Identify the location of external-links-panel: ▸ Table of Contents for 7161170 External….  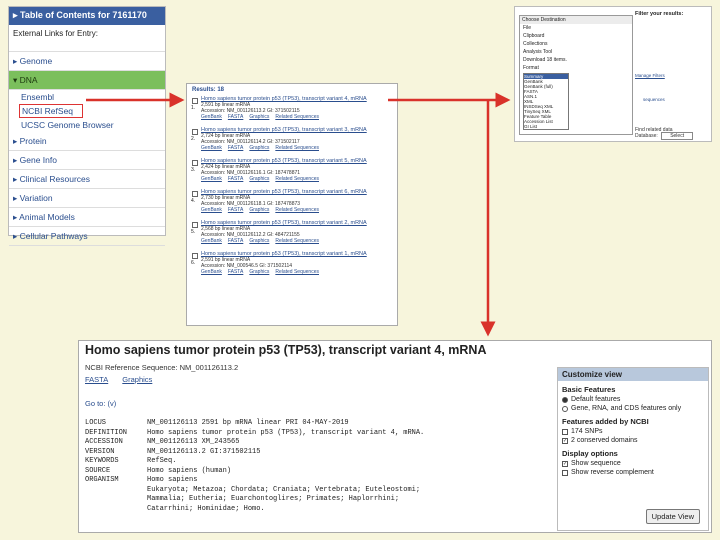
(87, 126).